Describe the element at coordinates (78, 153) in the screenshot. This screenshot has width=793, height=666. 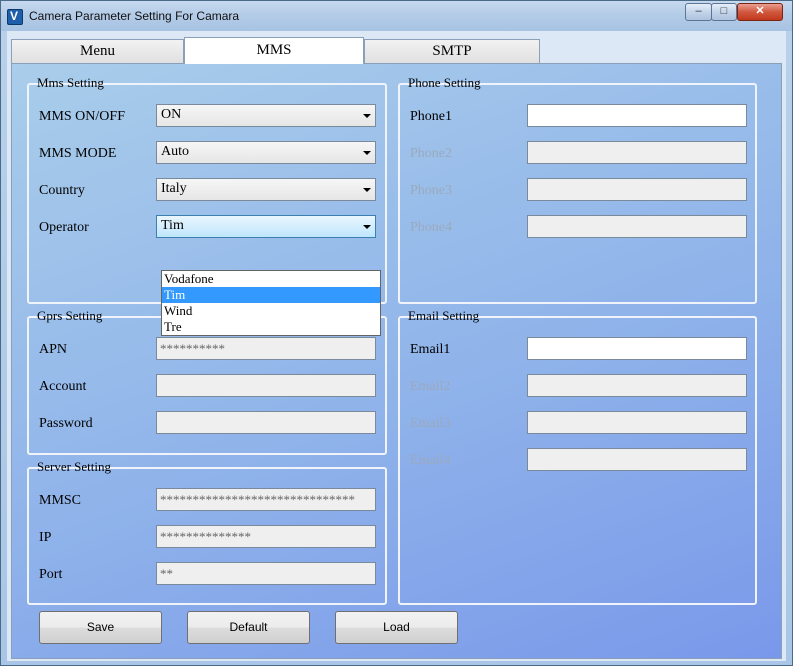
I see `mms-mode-label: MMS MODE` at that location.